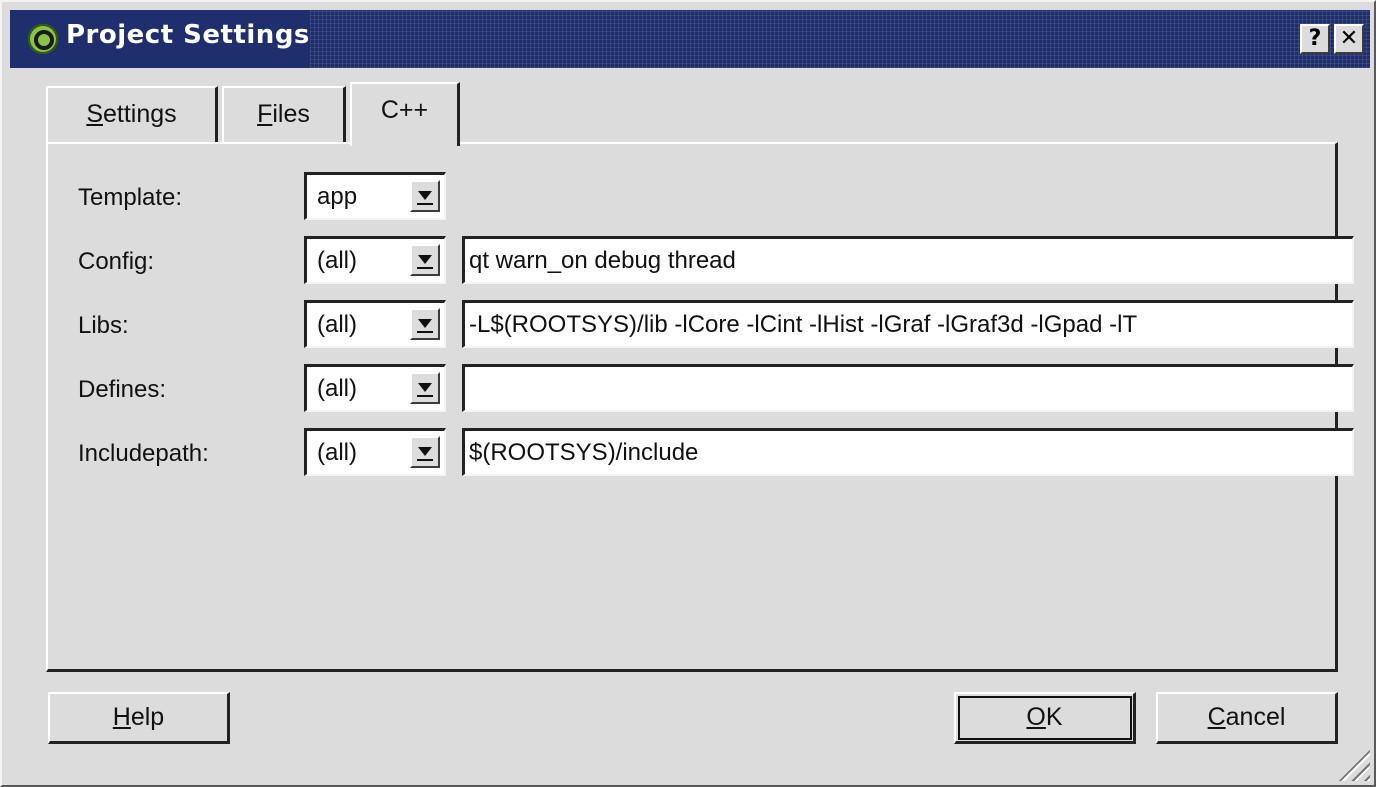 The height and width of the screenshot is (787, 1376). What do you see at coordinates (1349, 39) in the screenshot?
I see `close-button: ✕` at bounding box center [1349, 39].